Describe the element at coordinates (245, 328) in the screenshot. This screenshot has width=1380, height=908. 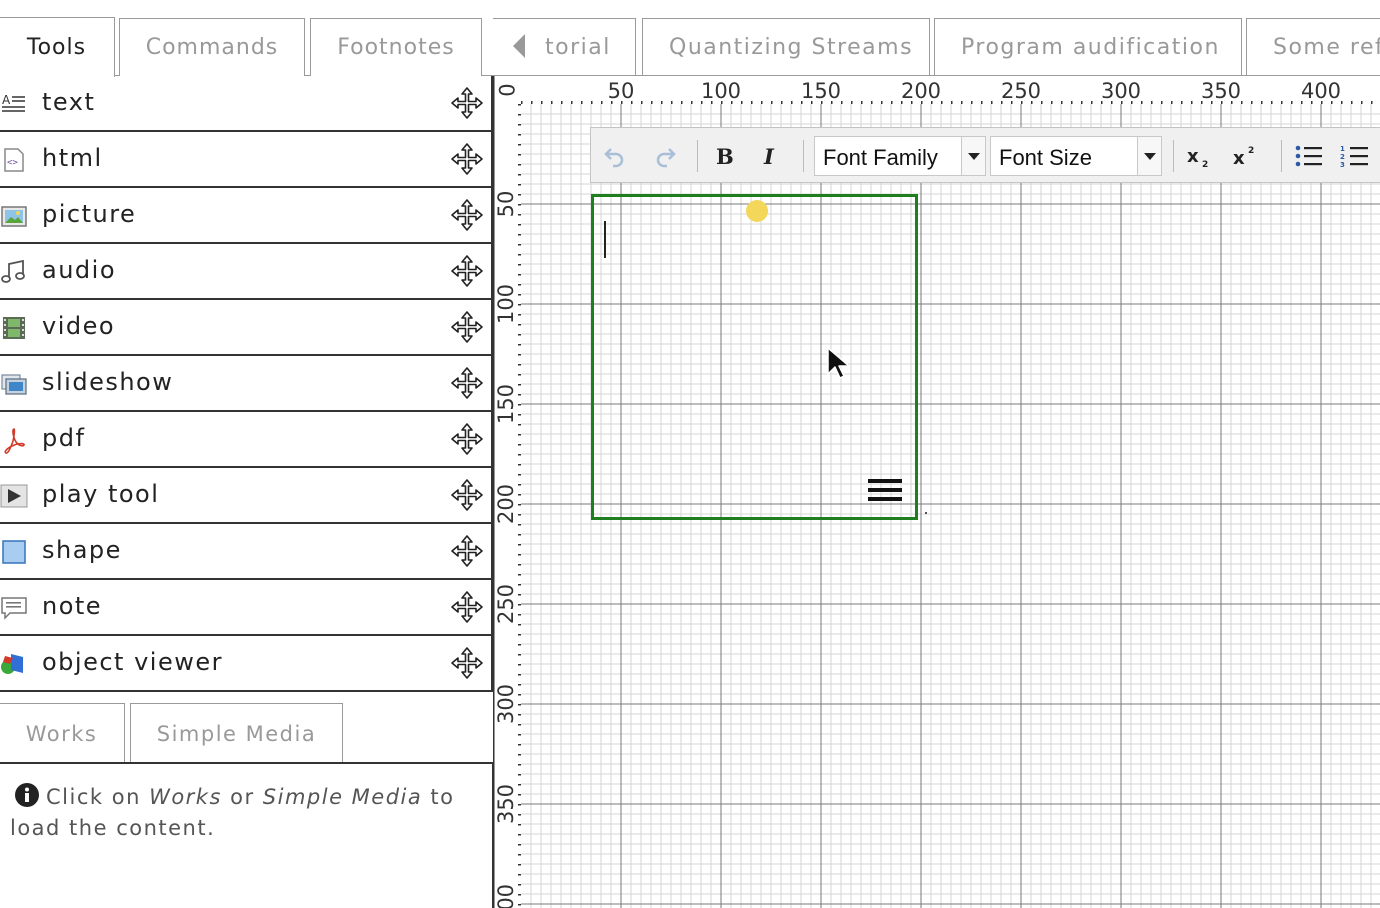
I see `tool-item-video: video` at that location.